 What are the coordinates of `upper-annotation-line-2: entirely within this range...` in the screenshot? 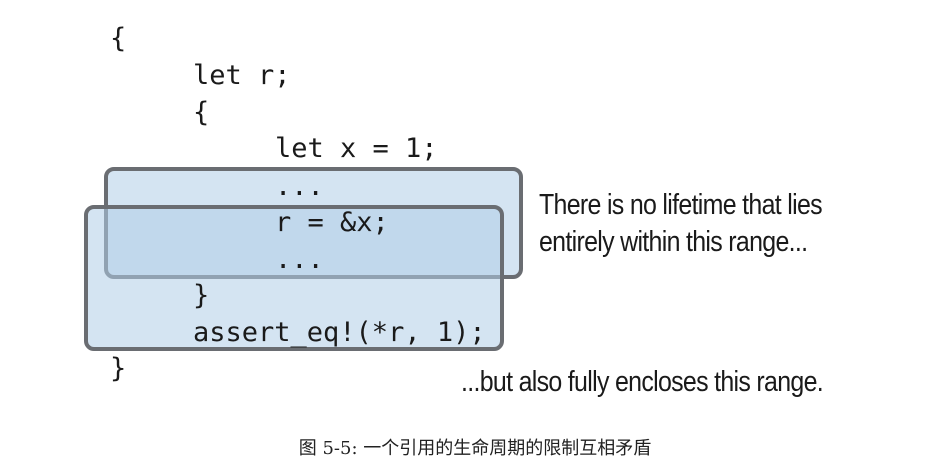 It's located at (673, 242).